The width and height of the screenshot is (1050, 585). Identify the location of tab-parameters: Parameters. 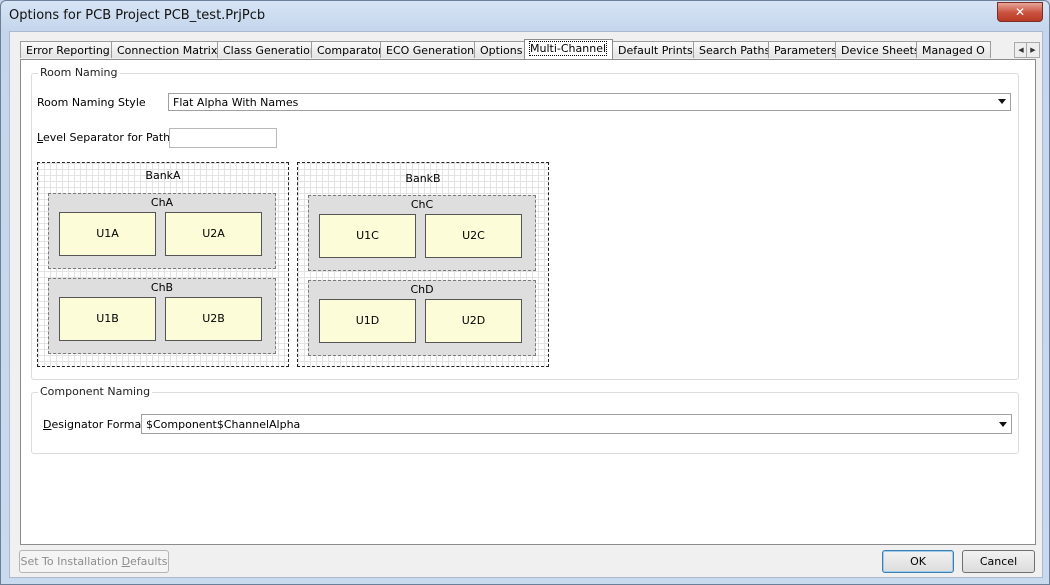
(802, 49).